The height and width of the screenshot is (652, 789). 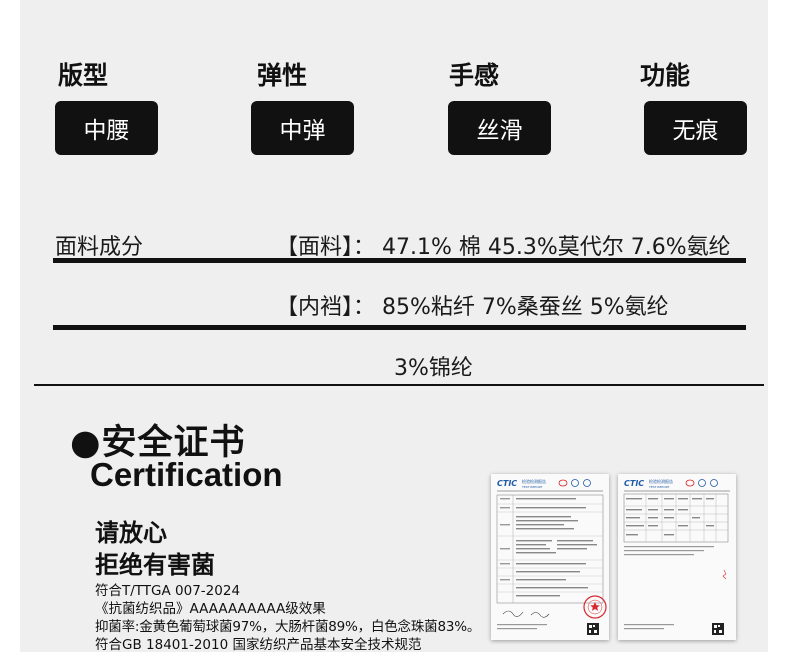 I want to click on cert-line-rate: 抑菌率:金黄色葡萄球菌97%，大肠杆菌89%，白色念珠菌83%。, so click(x=288, y=627).